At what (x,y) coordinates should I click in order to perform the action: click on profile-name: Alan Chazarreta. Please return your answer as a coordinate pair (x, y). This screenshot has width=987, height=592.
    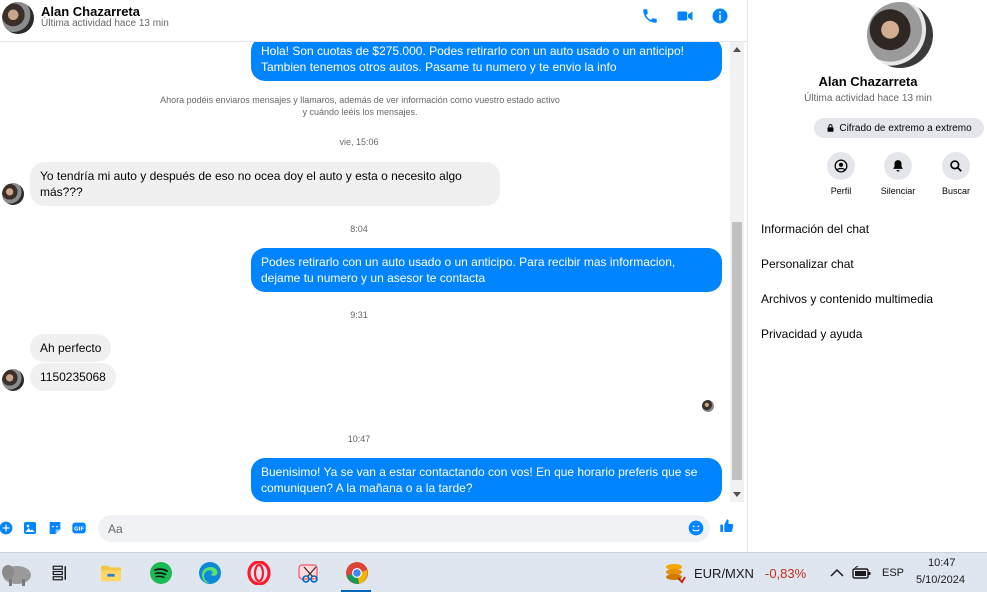
    Looking at the image, I should click on (868, 81).